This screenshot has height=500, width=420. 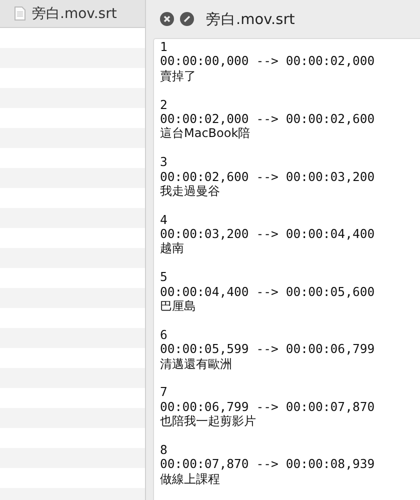 What do you see at coordinates (268, 464) in the screenshot?
I see `subtitle-timecode: 00:00:07,870 --> 00:00:08,939` at bounding box center [268, 464].